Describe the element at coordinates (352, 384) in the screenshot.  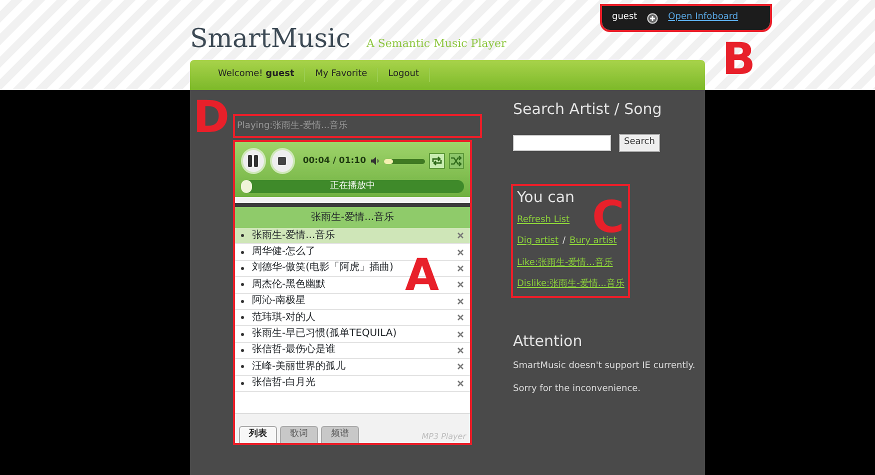
I see `playlist-row: 张信哲-白月光` at that location.